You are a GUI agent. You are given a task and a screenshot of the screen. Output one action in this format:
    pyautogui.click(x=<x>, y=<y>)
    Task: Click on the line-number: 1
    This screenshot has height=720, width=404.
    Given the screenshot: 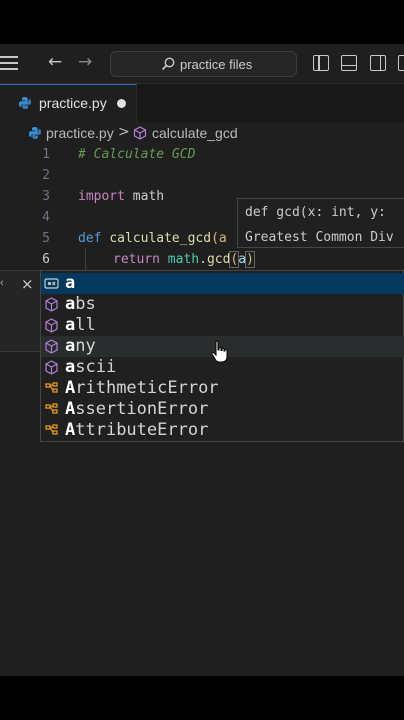 What is the action you would take?
    pyautogui.click(x=46, y=154)
    